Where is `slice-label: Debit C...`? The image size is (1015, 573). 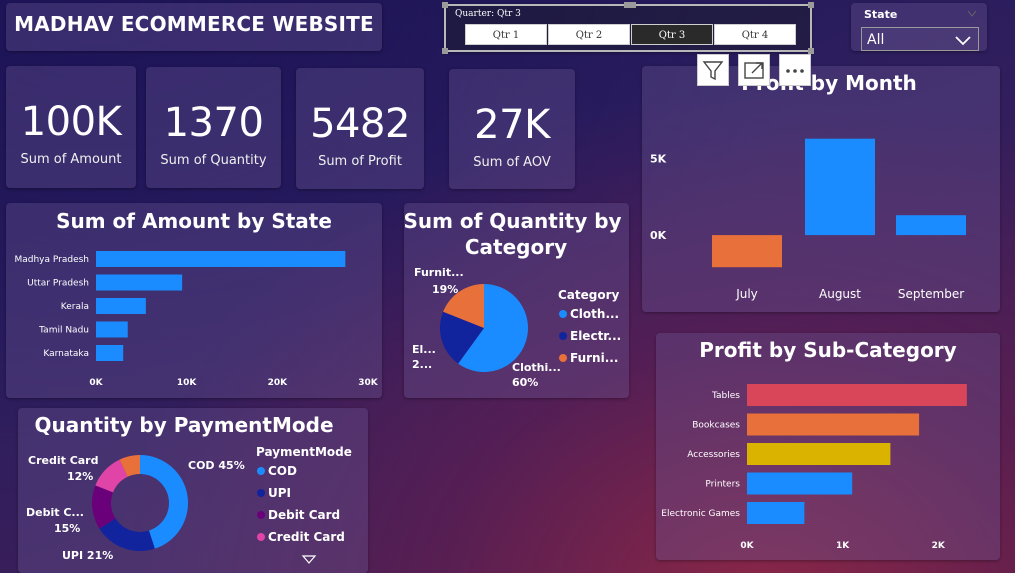 slice-label: Debit C... is located at coordinates (55, 512).